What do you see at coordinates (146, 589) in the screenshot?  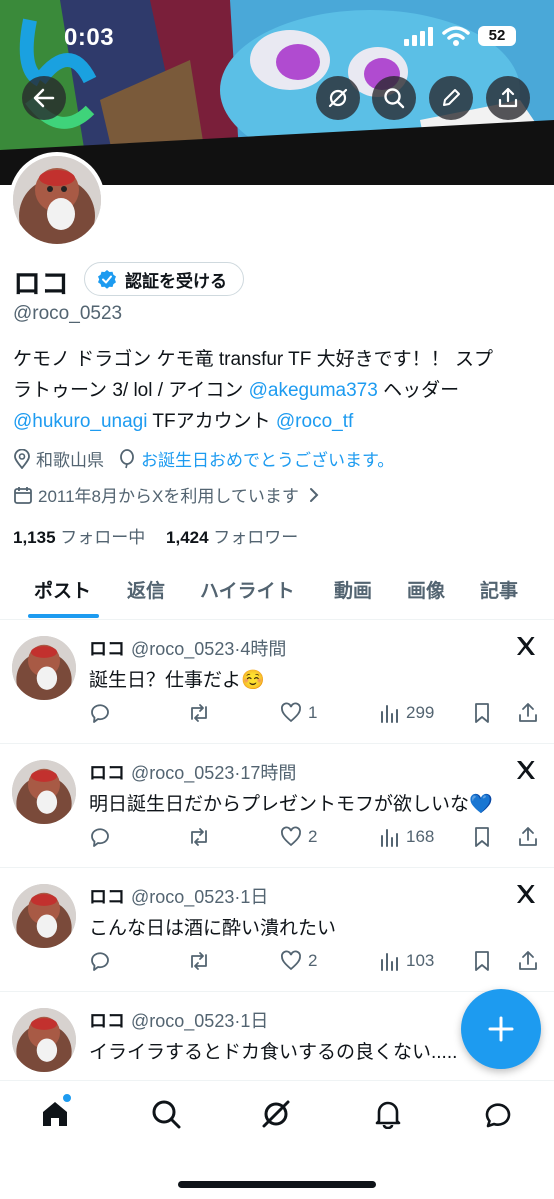 I see `tab-replies: 返信` at bounding box center [146, 589].